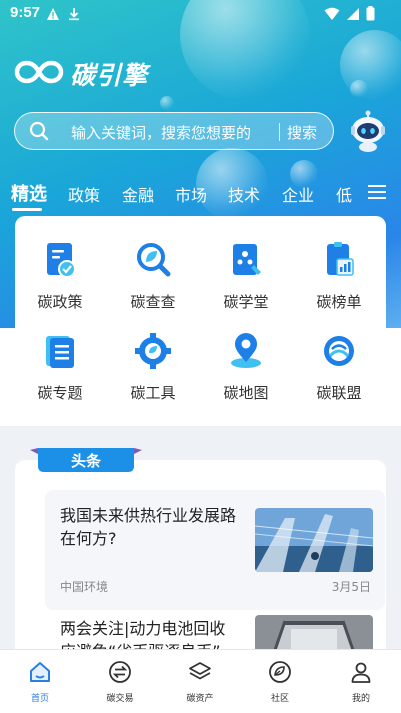  I want to click on brand-logo: 碳引擎, so click(81, 74).